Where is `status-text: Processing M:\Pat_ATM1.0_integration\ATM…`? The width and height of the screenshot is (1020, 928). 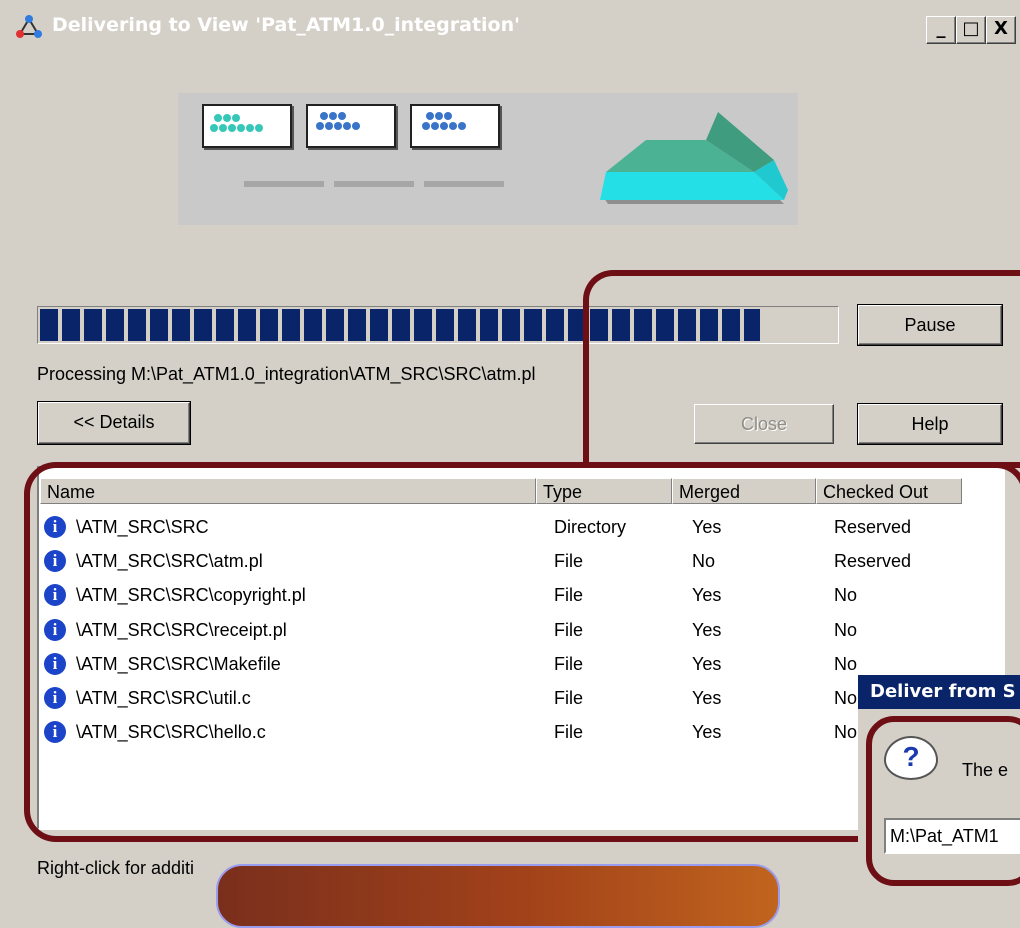 status-text: Processing M:\Pat_ATM1.0_integration\ATM… is located at coordinates (286, 374).